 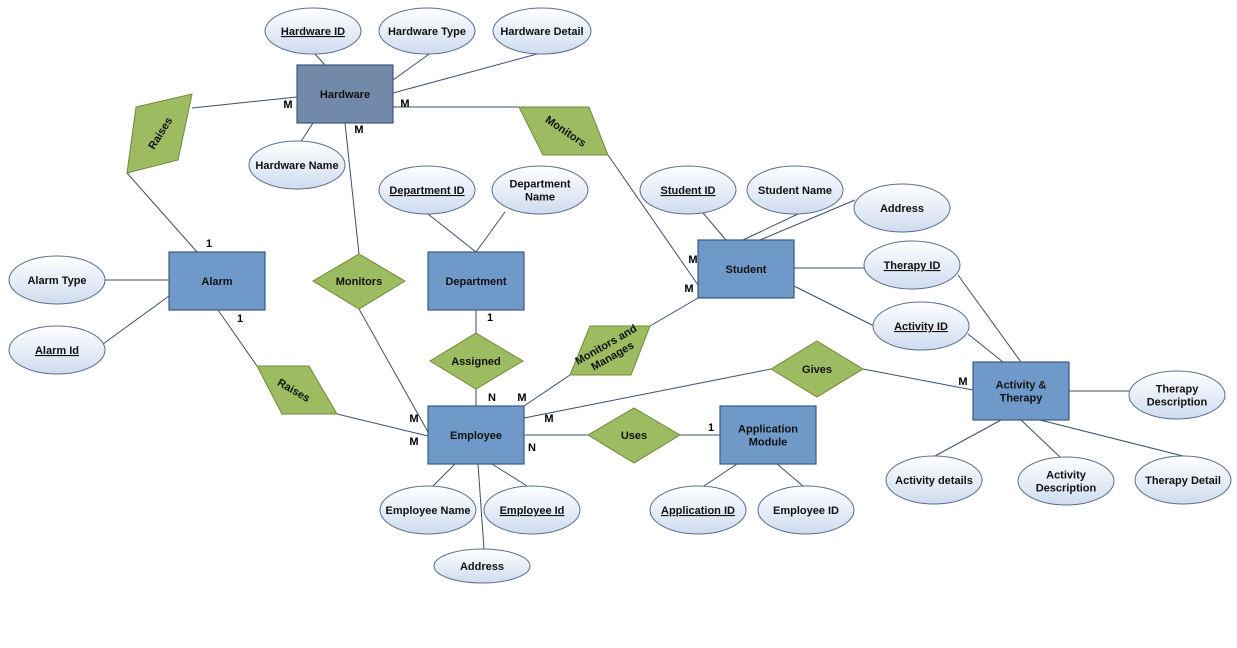 I want to click on attribute-stu-name: Student Name, so click(x=795, y=190).